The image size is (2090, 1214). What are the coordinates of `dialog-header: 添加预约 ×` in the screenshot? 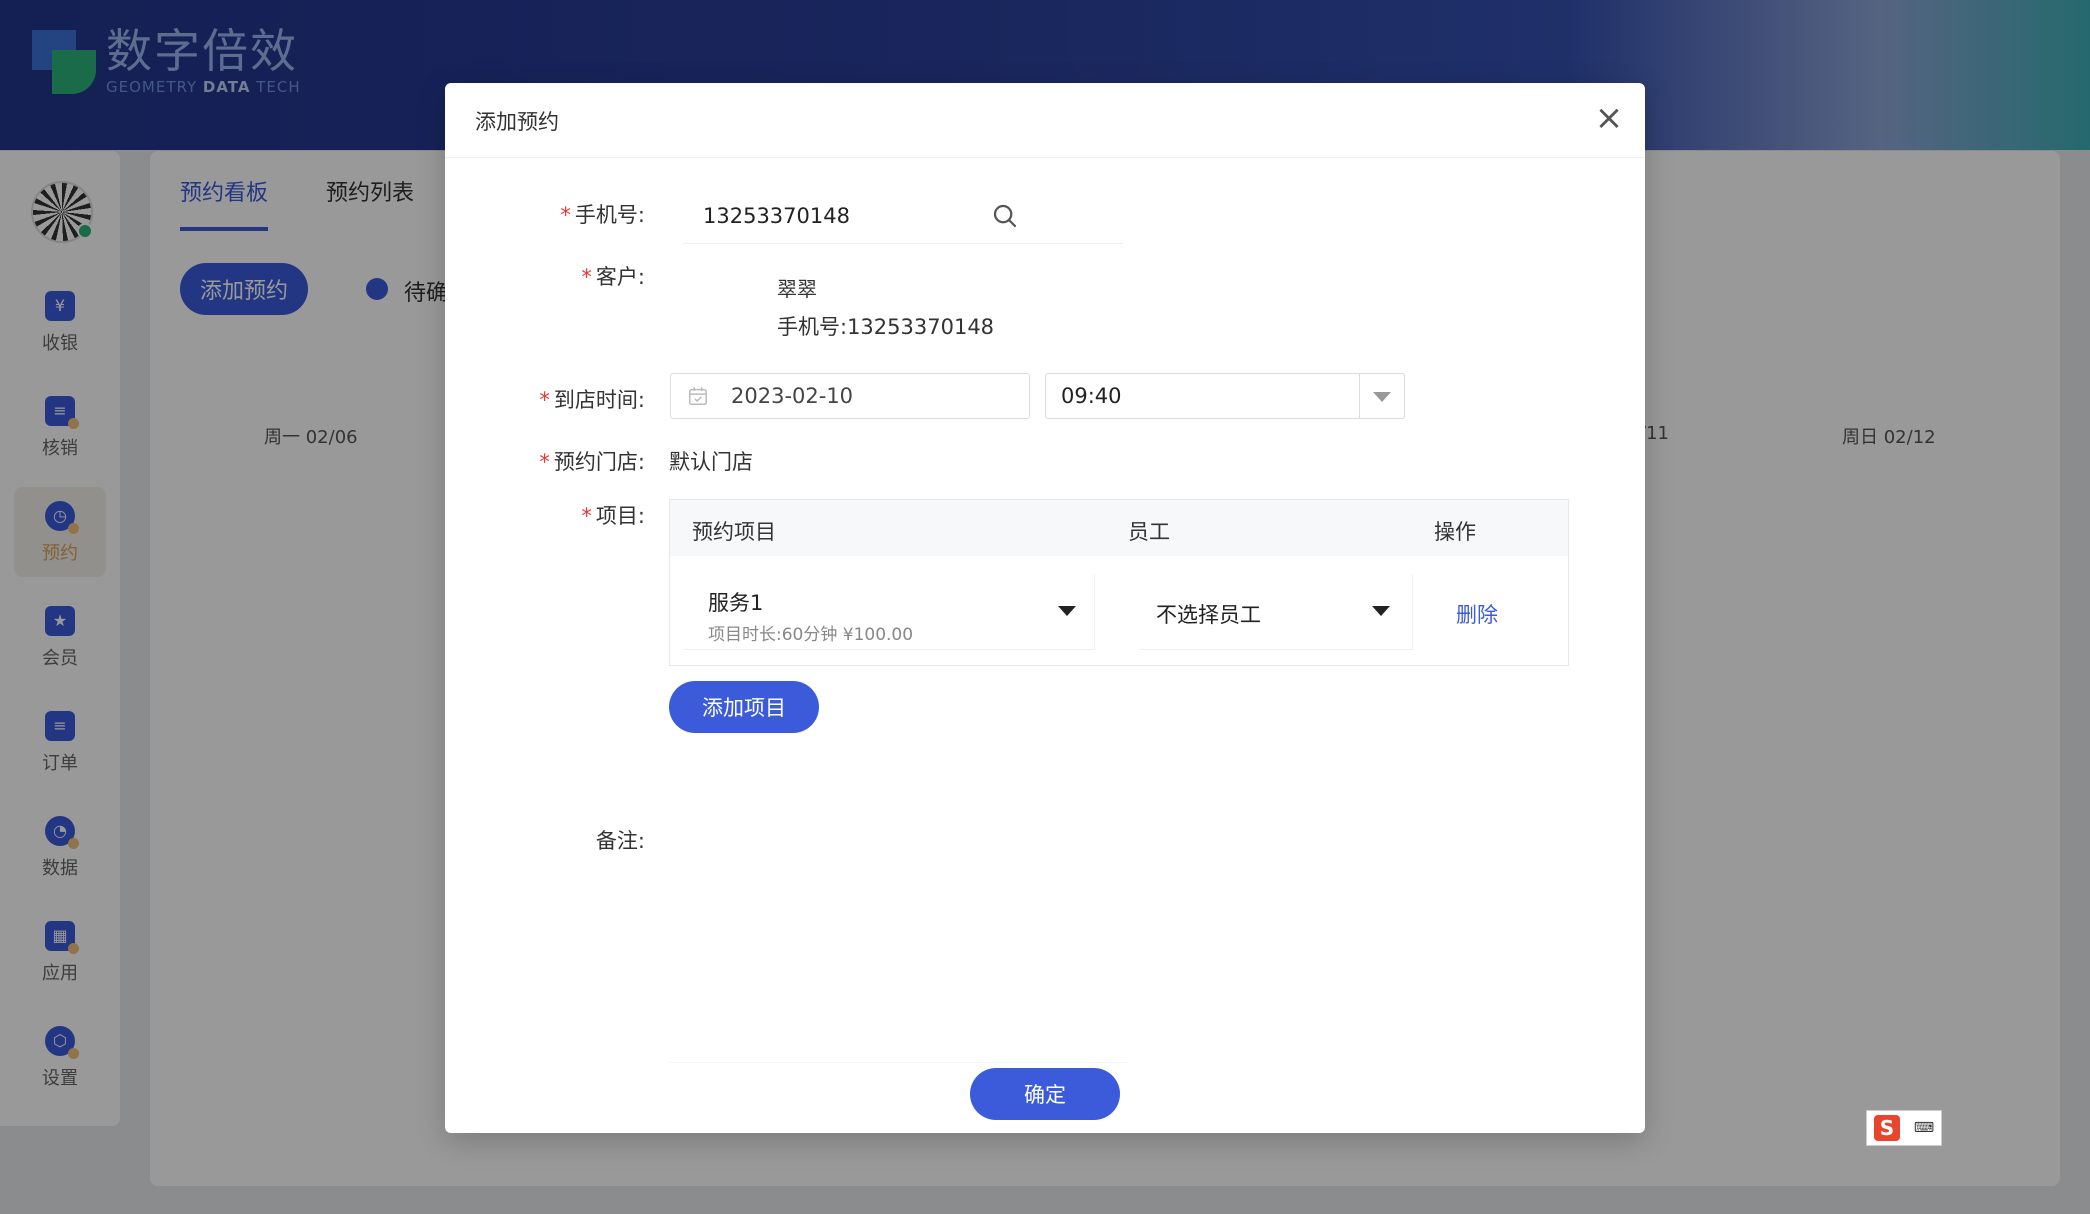 It's located at (1045, 120).